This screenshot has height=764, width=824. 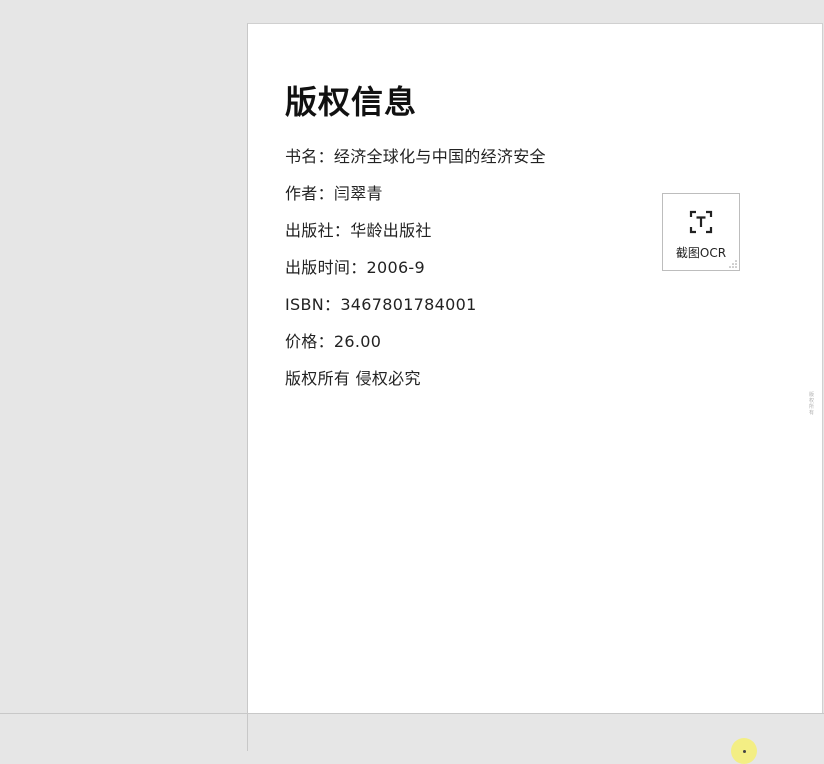 What do you see at coordinates (358, 230) in the screenshot?
I see `publisher-line: 出版社：华龄出版社` at bounding box center [358, 230].